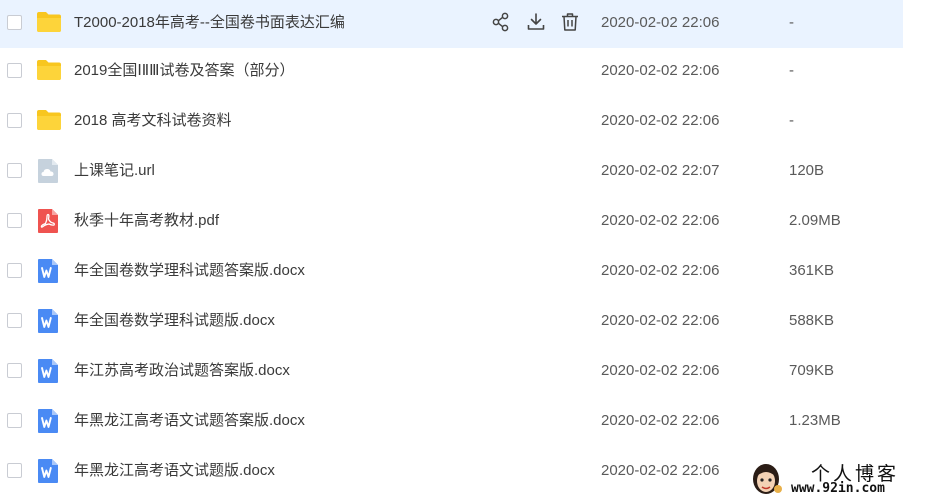 This screenshot has width=941, height=500. I want to click on file-name-link: 年全国卷数学理科试题答案版.docx, so click(189, 271).